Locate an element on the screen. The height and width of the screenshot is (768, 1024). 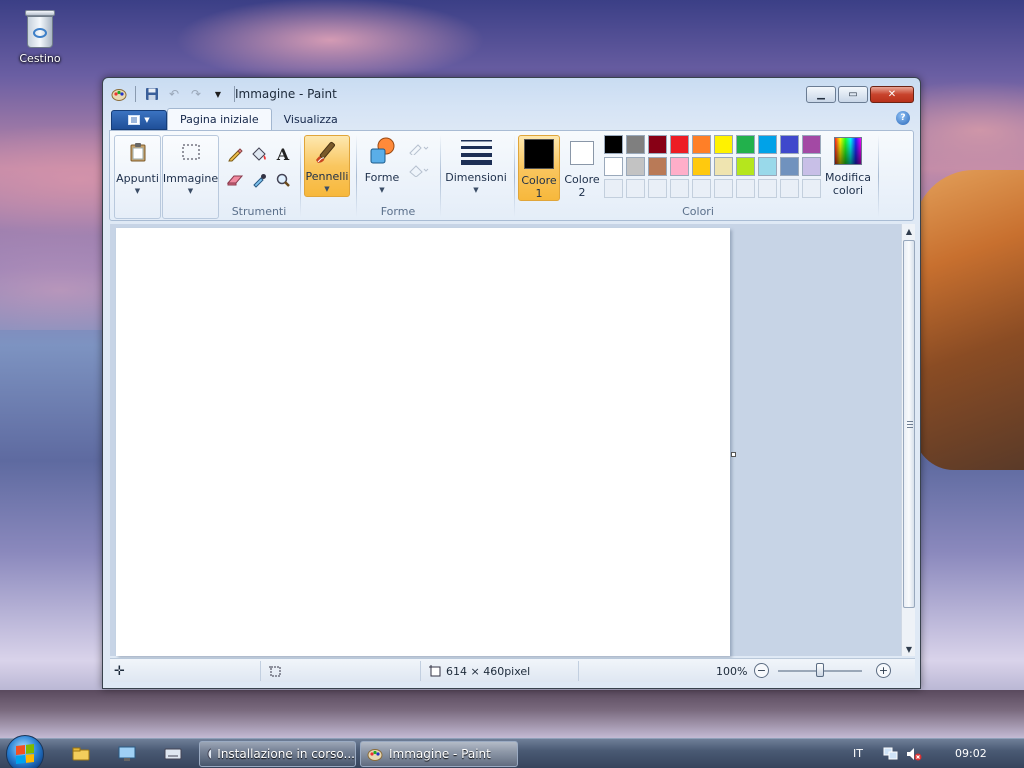
color2-label-line1: Colore is located at coordinates (582, 179).